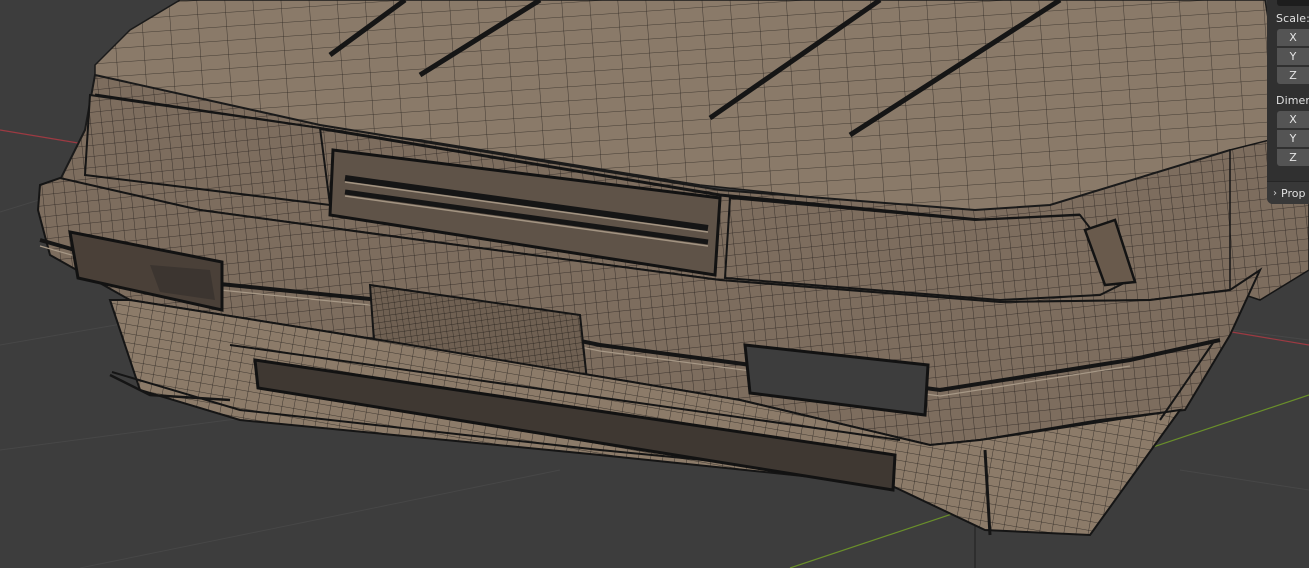 The image size is (1309, 568). I want to click on scale-y-field: Y, so click(1293, 56).